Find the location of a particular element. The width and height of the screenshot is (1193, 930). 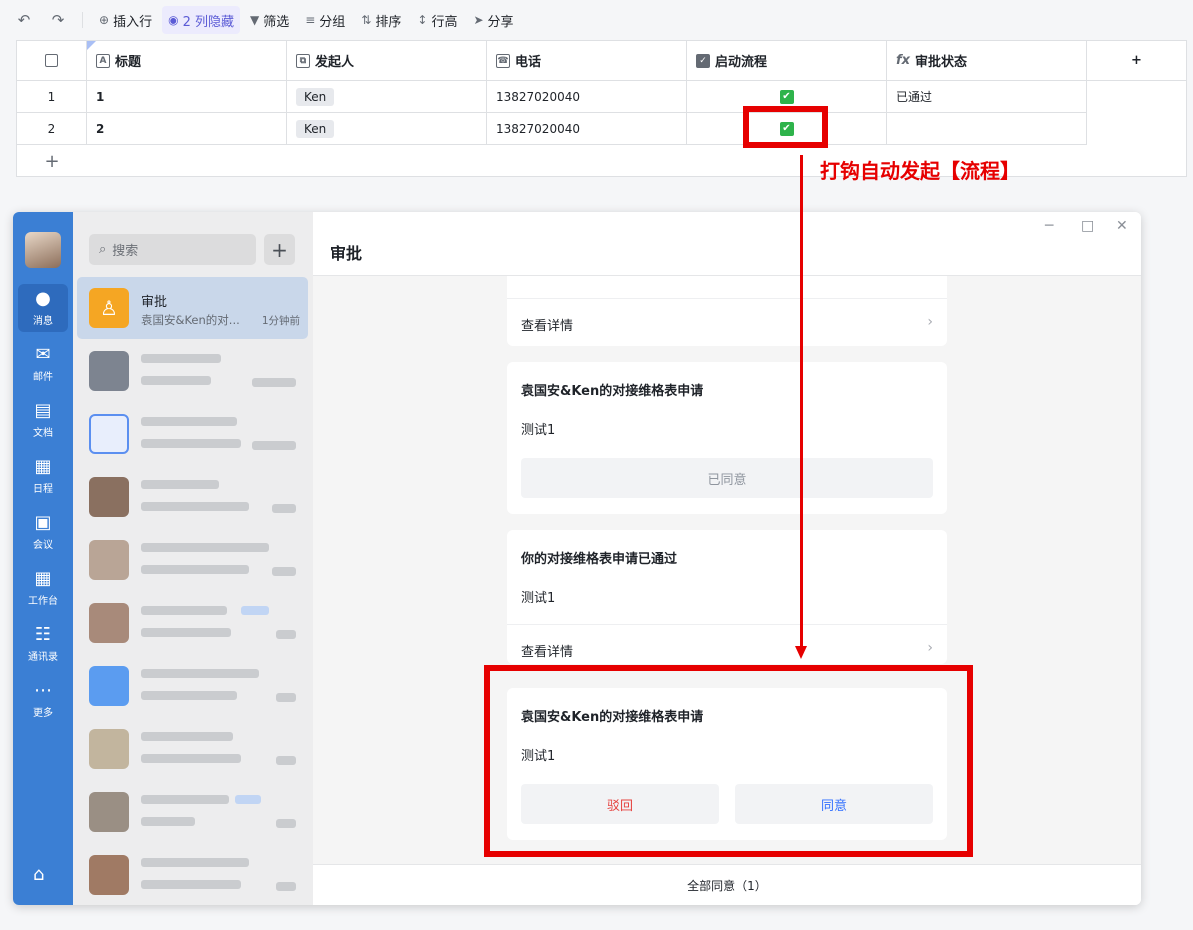

phone-field-icon: ☎ is located at coordinates (503, 60).